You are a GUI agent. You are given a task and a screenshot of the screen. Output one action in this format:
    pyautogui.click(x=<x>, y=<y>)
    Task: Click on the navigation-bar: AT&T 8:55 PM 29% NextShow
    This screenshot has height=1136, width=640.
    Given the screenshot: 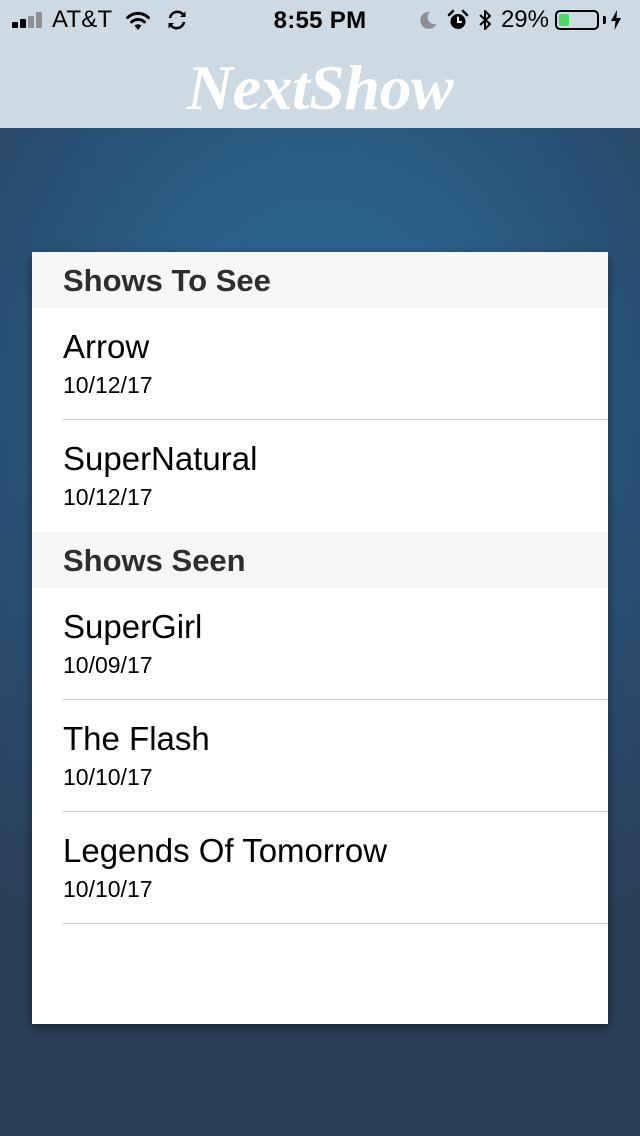 What is the action you would take?
    pyautogui.click(x=320, y=64)
    